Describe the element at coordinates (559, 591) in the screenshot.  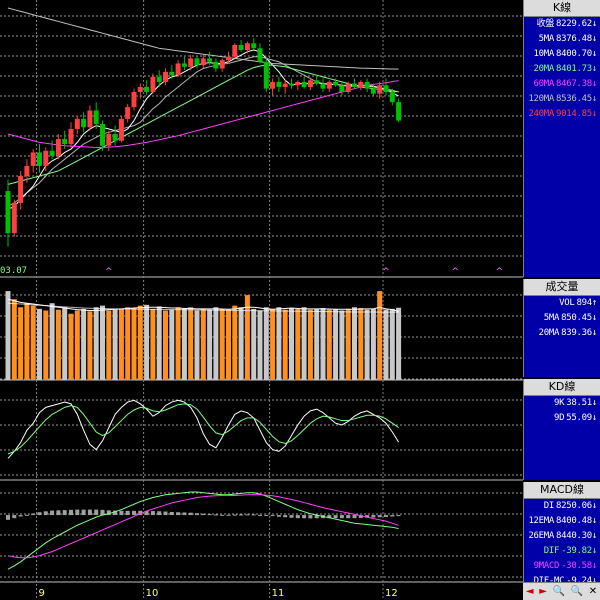
I see `zoom-out-icon: 🔍` at that location.